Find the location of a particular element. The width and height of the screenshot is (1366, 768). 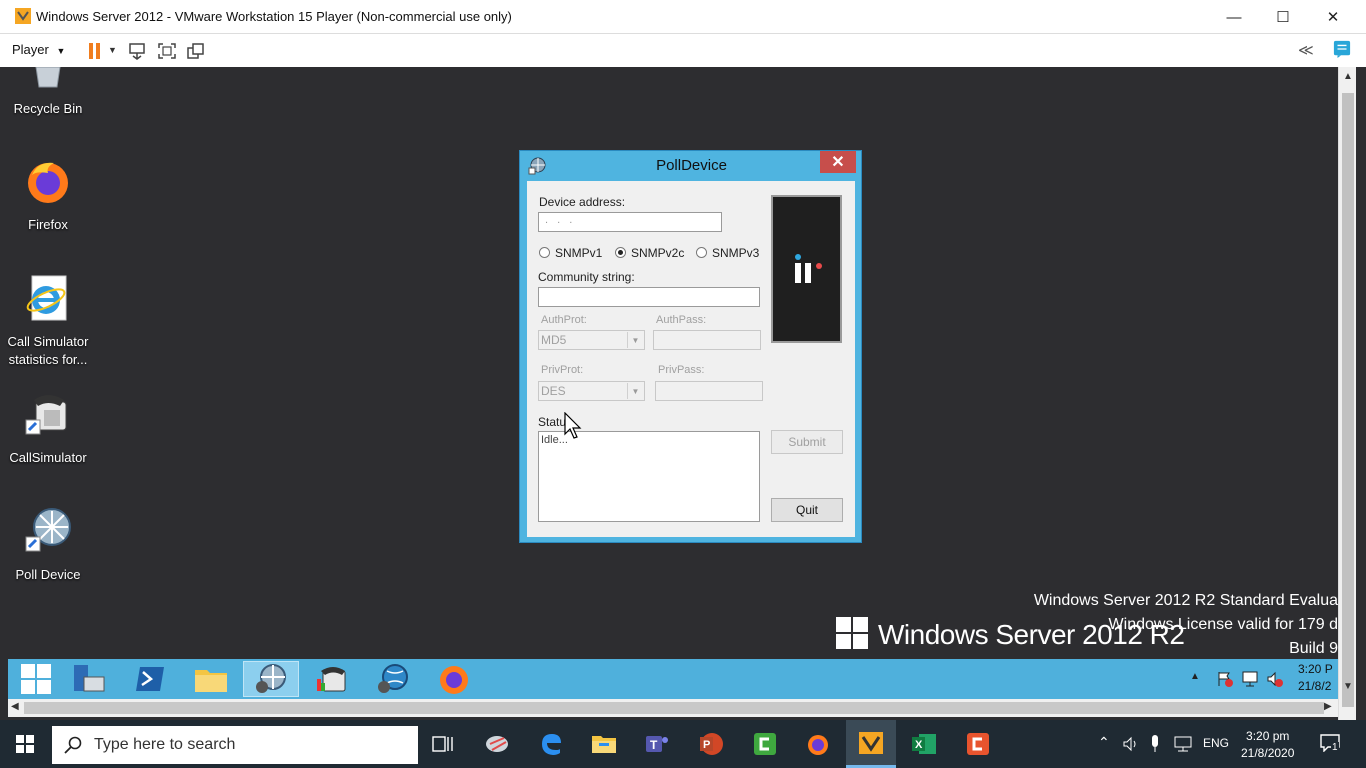

host-taskbar-firefox is located at coordinates (818, 744).